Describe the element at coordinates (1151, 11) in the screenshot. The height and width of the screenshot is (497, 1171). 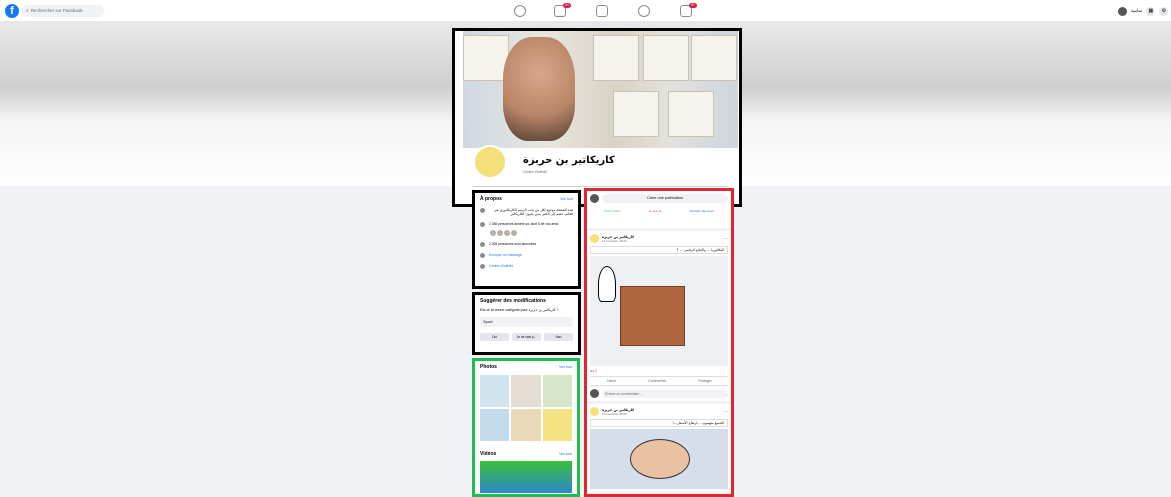
I see `menu-grid-icon: ▦` at that location.